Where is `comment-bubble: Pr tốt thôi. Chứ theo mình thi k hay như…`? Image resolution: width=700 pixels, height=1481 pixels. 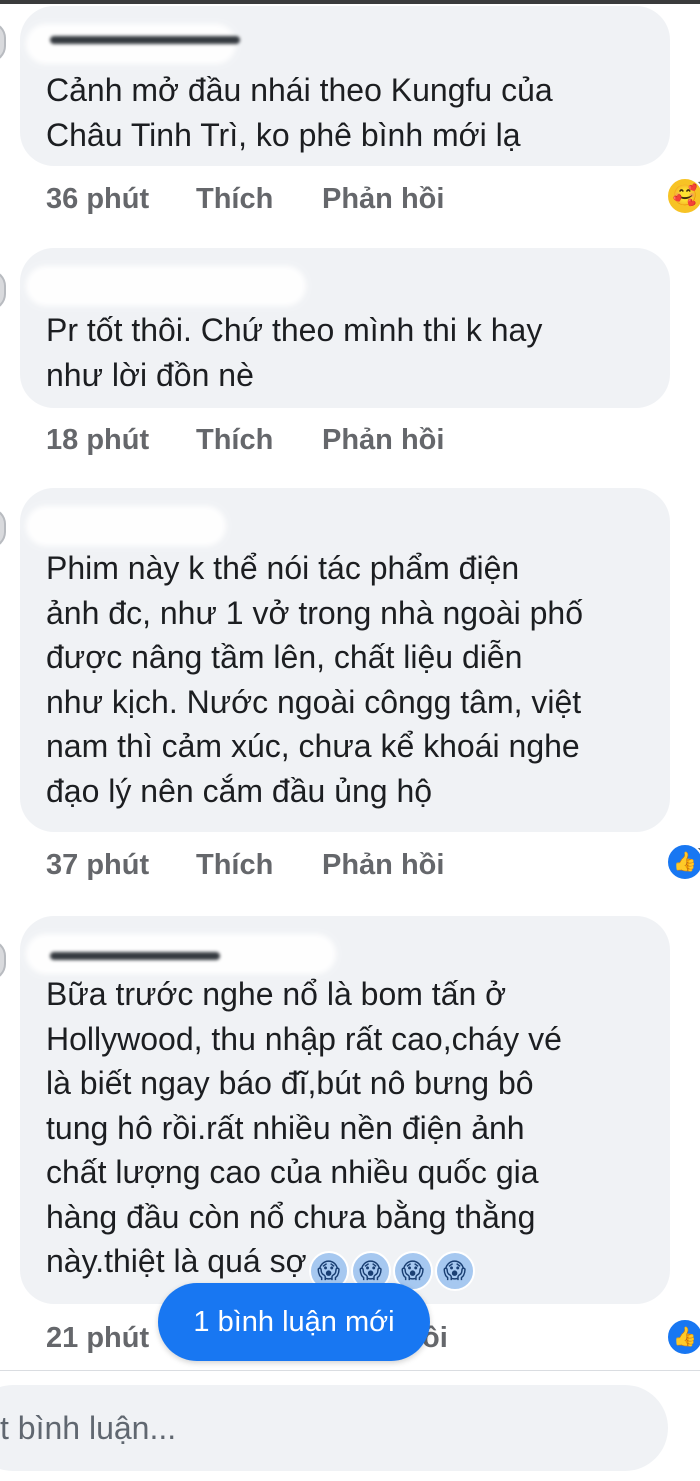 comment-bubble: Pr tốt thôi. Chứ theo mình thi k hay như… is located at coordinates (345, 328).